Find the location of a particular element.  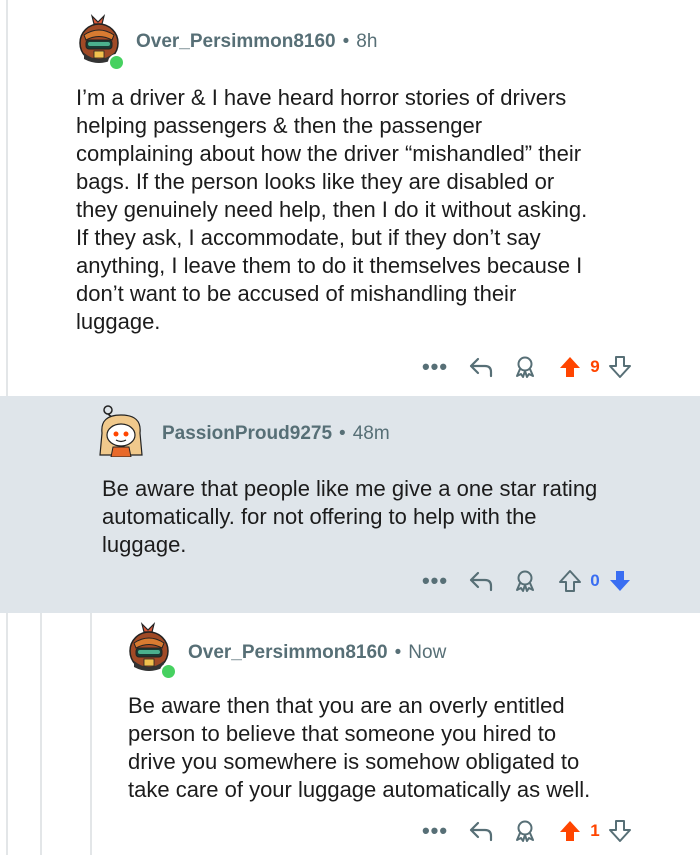

comment-meta: Over_Persimmon8160 • Now is located at coordinates (317, 653).